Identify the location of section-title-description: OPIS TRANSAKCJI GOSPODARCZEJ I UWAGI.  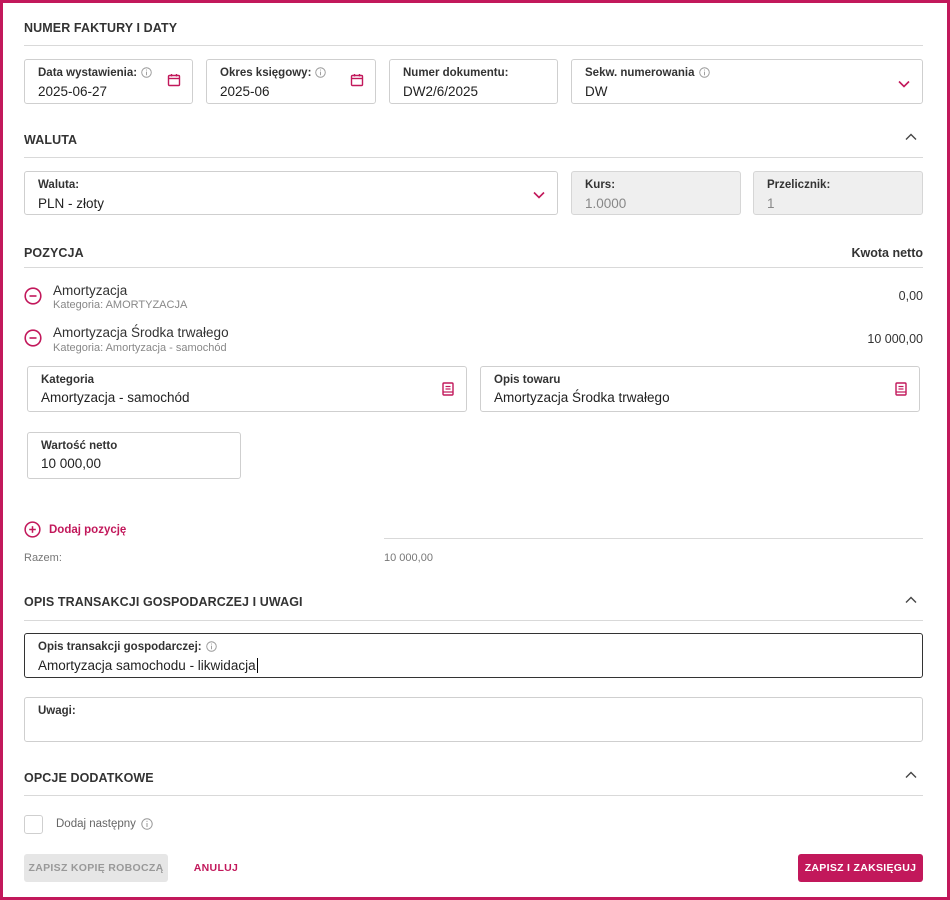
(163, 602).